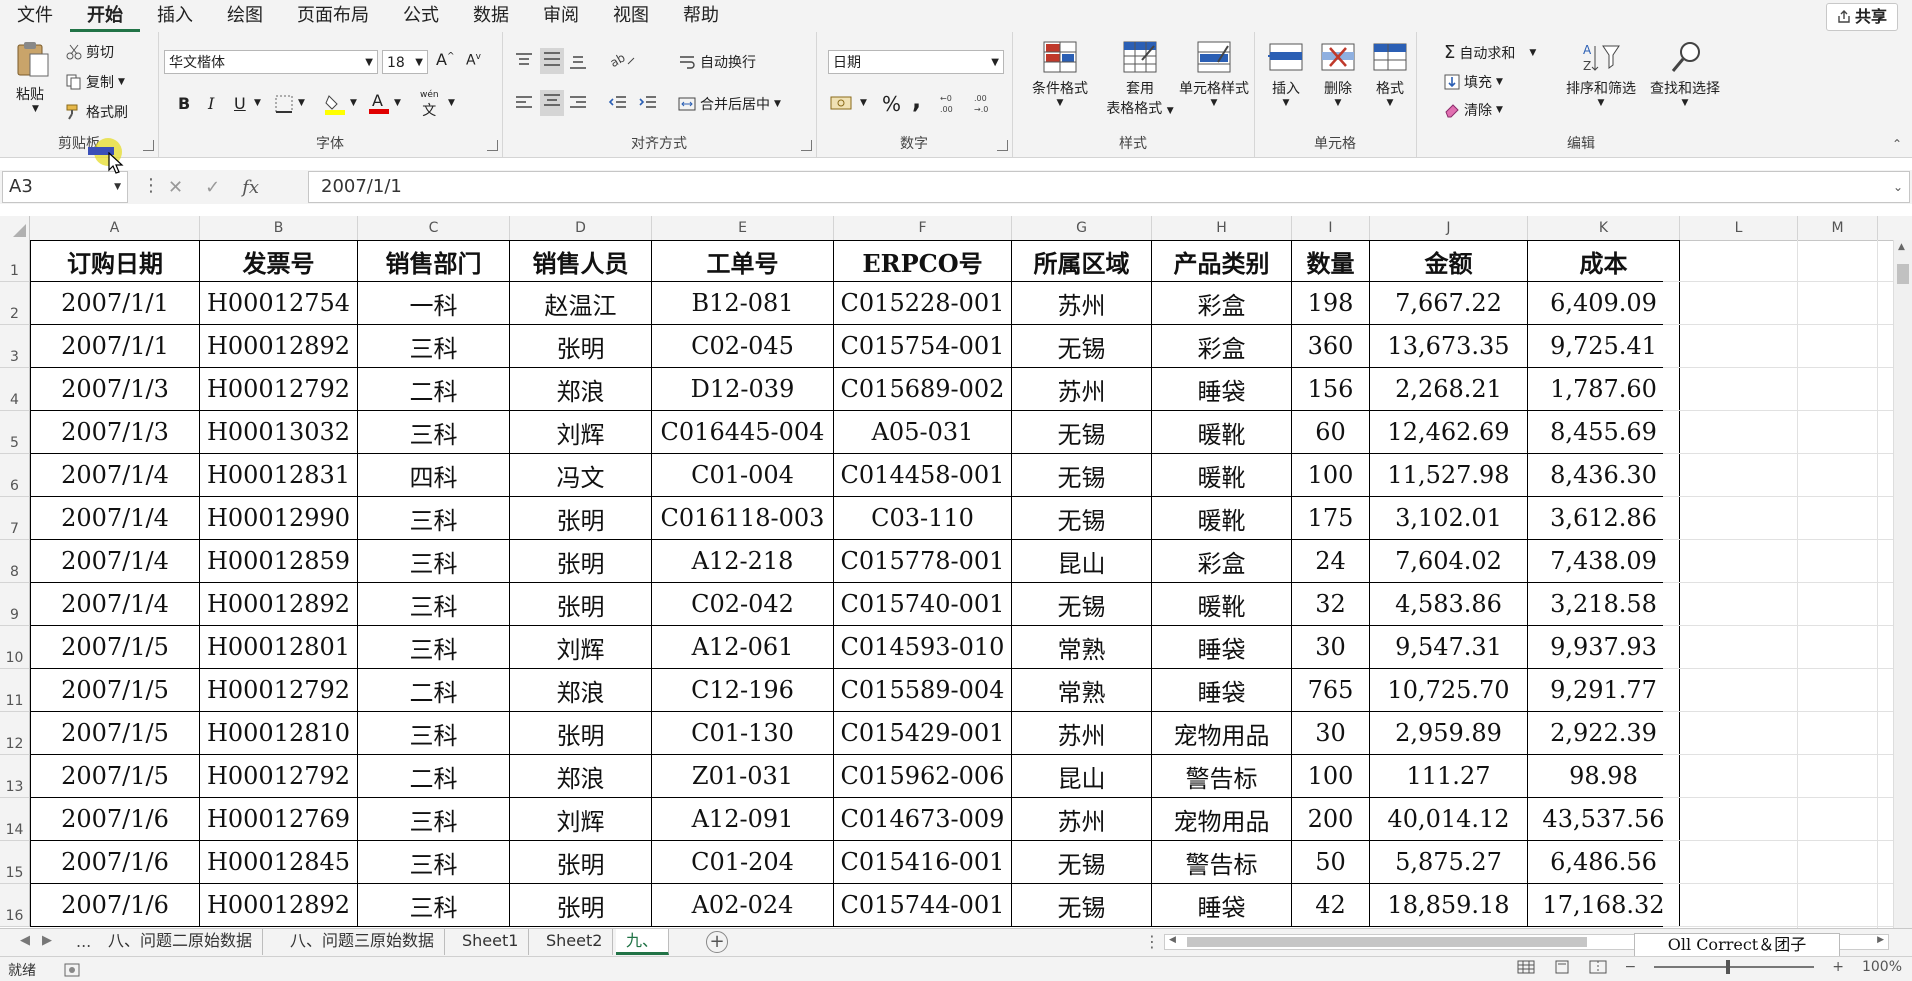 The width and height of the screenshot is (1912, 981). Describe the element at coordinates (1473, 110) in the screenshot. I see `clear-button: 清除 ▼` at that location.